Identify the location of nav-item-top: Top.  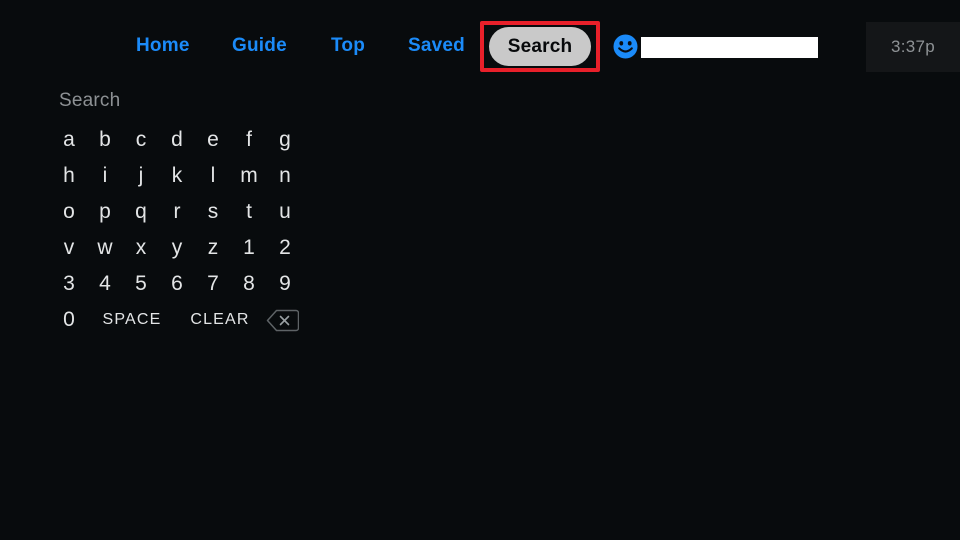
(348, 46).